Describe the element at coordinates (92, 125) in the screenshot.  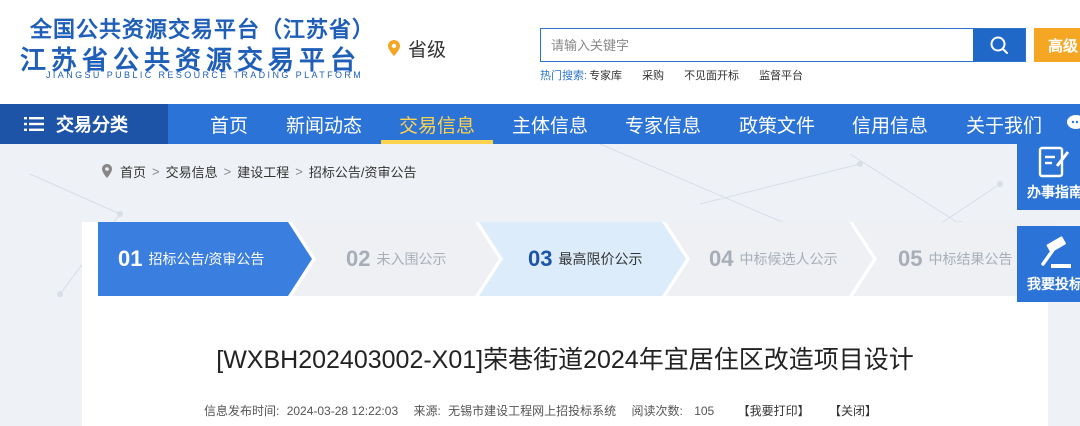
I see `category-menu-label: 交易分类` at that location.